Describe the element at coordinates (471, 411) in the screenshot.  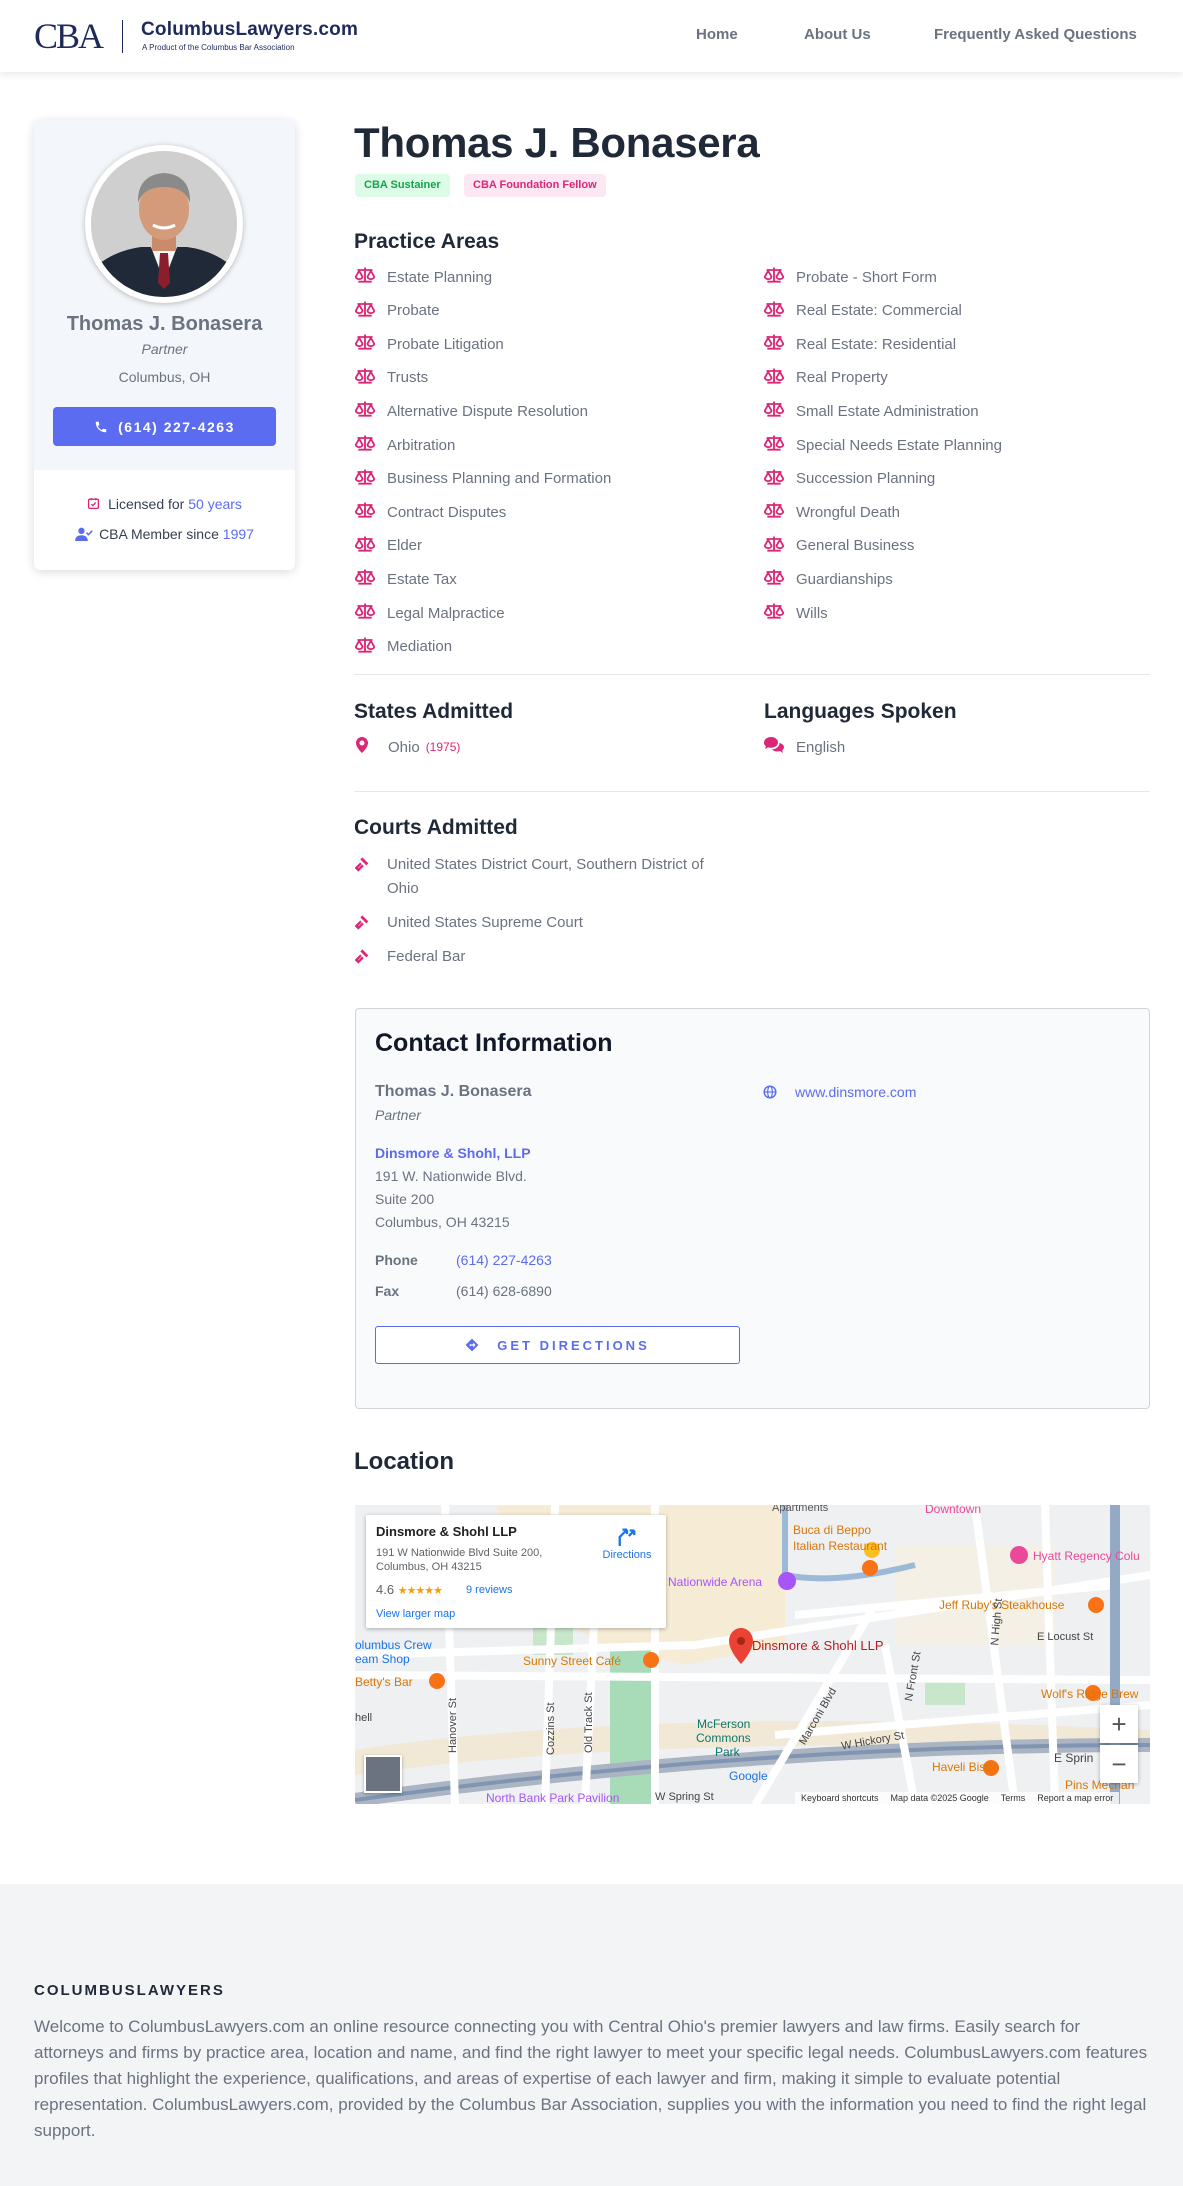
I see `practice-area-item: Alternative Dispute Resolution` at that location.